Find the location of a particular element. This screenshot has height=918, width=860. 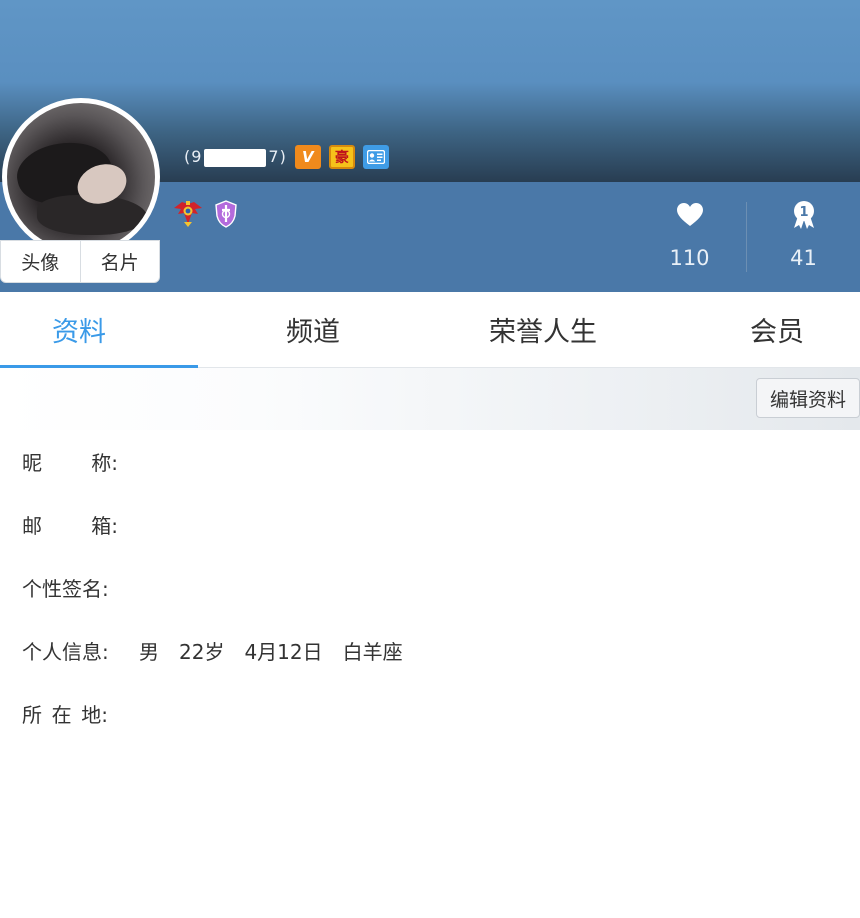

card-badge is located at coordinates (375, 157).